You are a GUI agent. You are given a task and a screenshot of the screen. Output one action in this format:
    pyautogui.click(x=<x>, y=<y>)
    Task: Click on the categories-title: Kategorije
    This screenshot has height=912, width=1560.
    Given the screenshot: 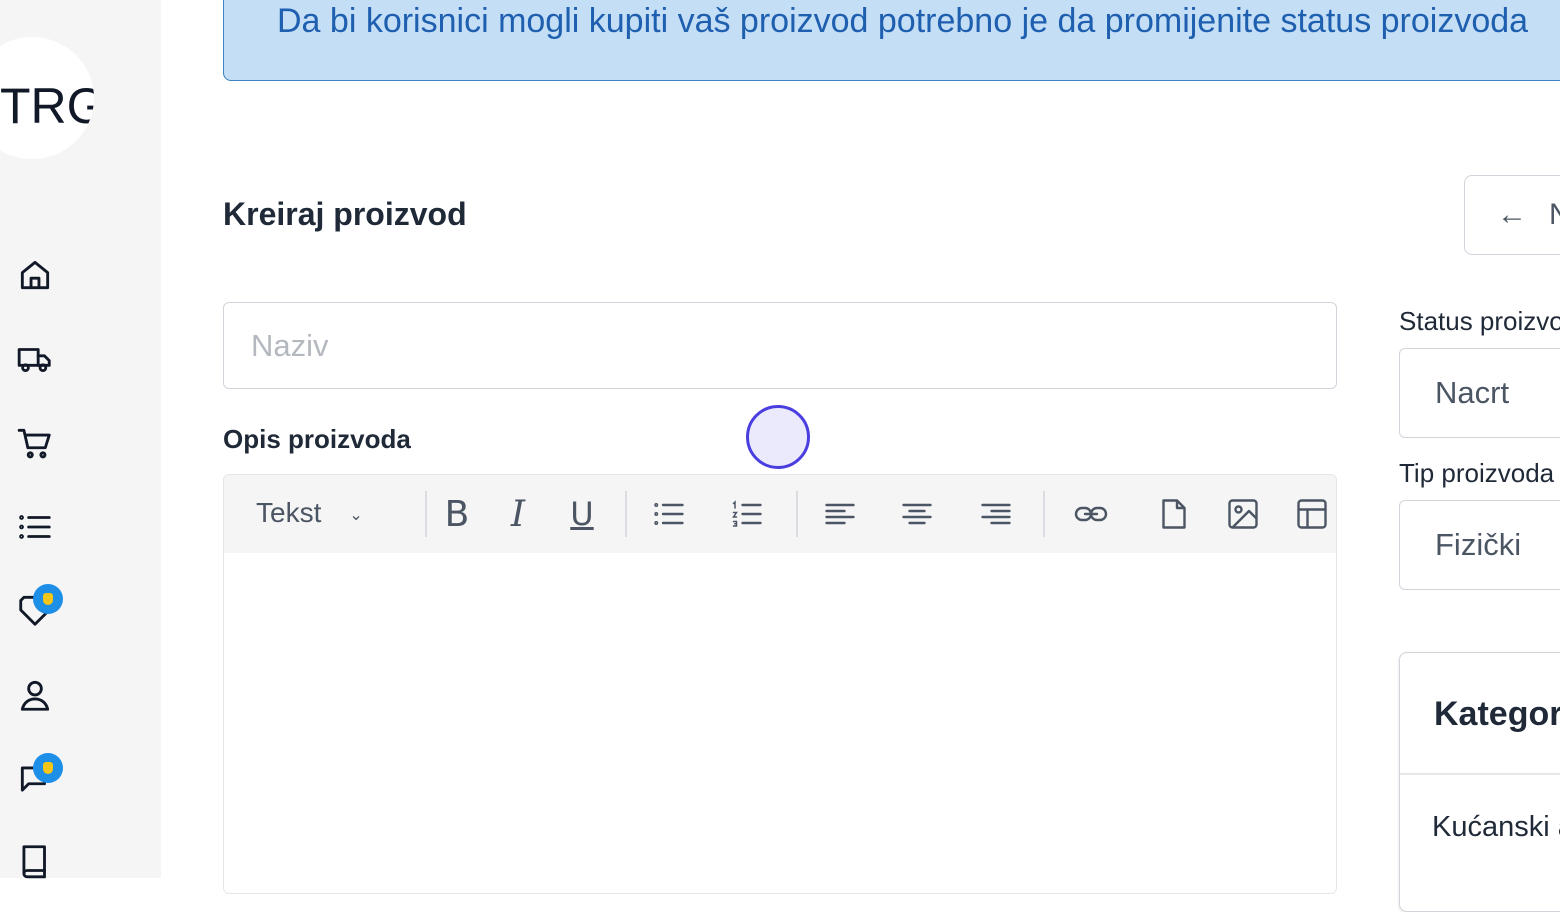 What is the action you would take?
    pyautogui.click(x=1497, y=714)
    